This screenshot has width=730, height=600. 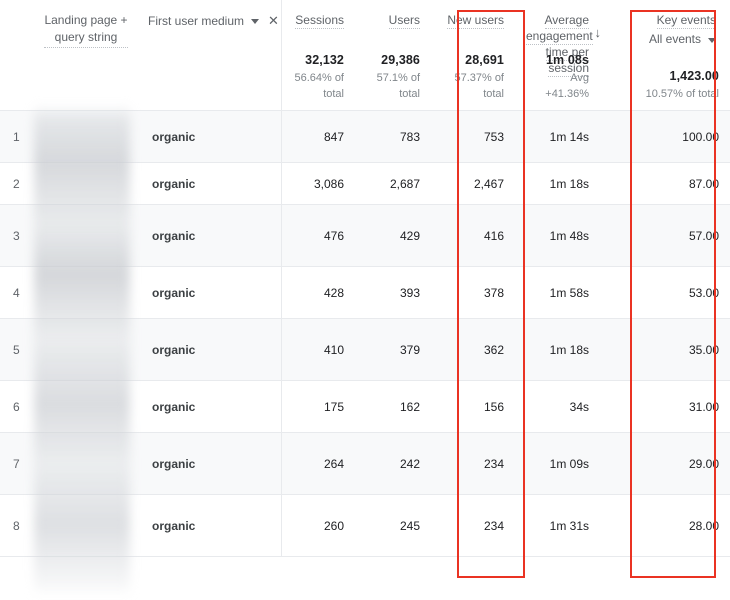 What do you see at coordinates (15, 235) in the screenshot?
I see `row-index: 3` at bounding box center [15, 235].